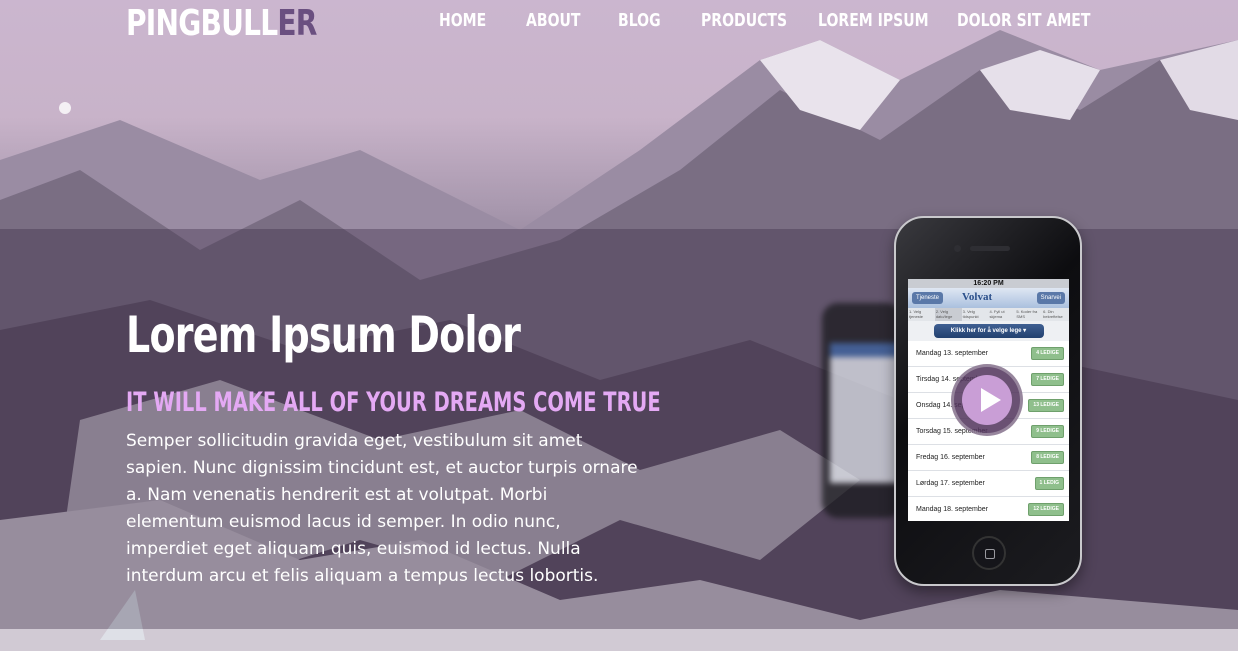  I want to click on play-video-button, so click(987, 400).